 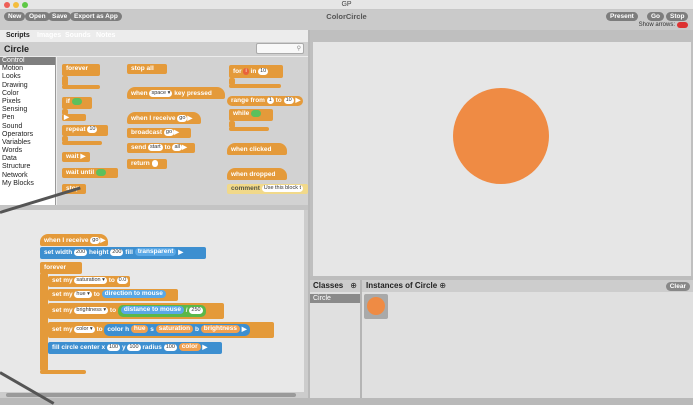 What do you see at coordinates (176, 93) in the screenshot?
I see `when-key-pressed-block: when space ▾ key pressed` at bounding box center [176, 93].